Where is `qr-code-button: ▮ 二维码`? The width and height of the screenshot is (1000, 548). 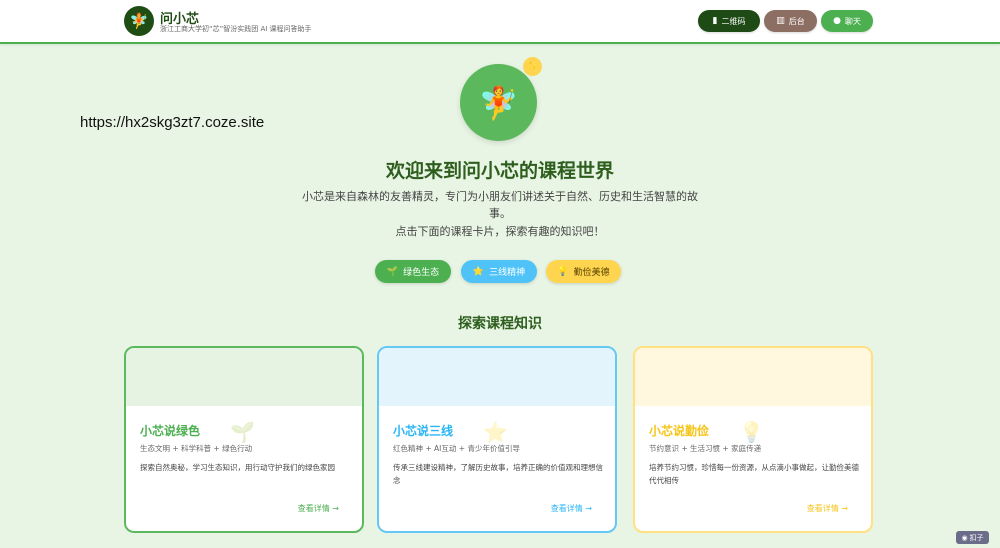
qr-code-button: ▮ 二维码 is located at coordinates (729, 21).